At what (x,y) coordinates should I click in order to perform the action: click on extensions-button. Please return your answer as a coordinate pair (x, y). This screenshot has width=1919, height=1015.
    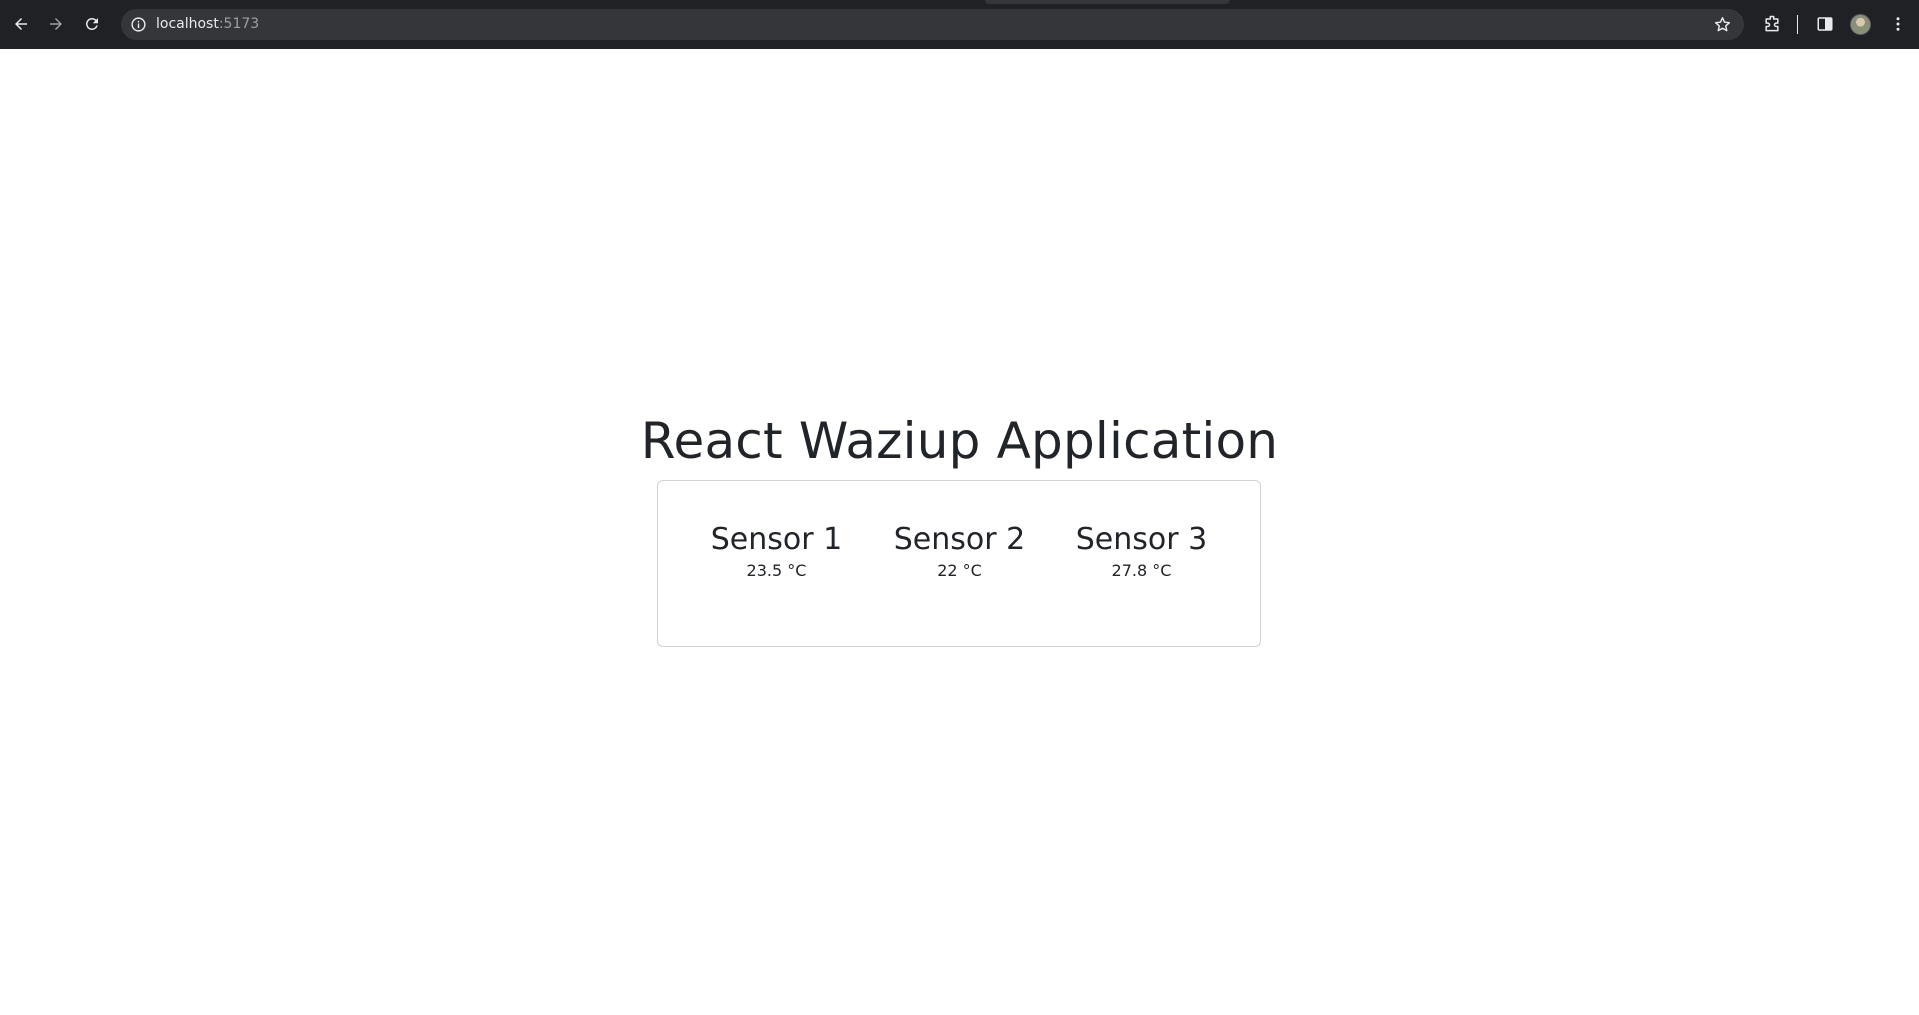
    Looking at the image, I should click on (1772, 24).